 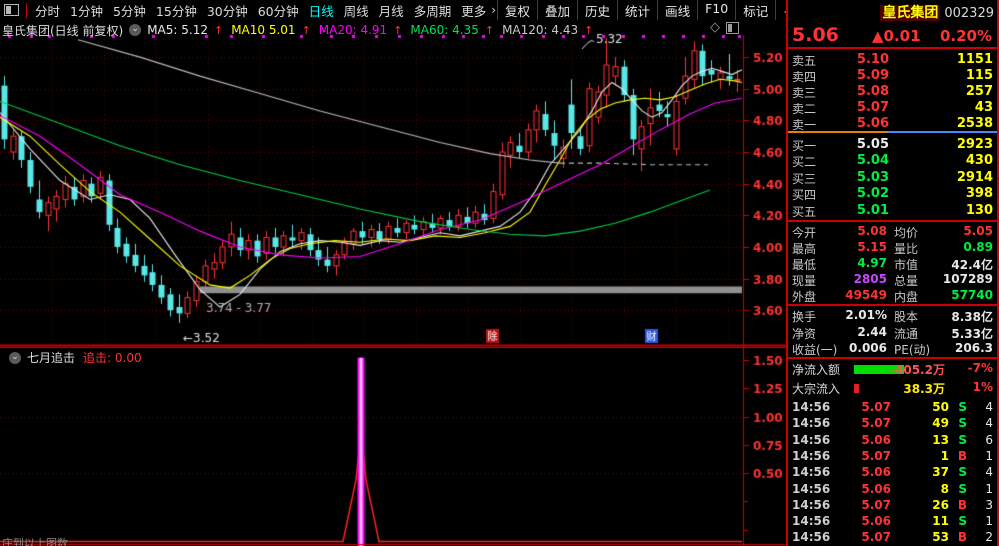 What do you see at coordinates (597, 10) in the screenshot?
I see `toolbar-button-历史: 历史` at bounding box center [597, 10].